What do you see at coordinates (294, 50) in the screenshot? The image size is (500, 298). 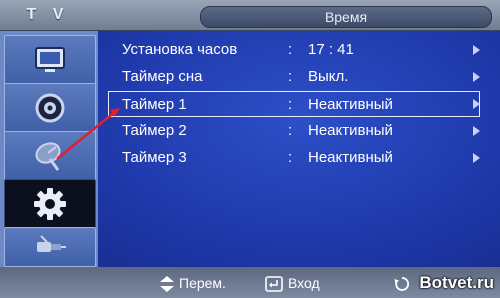 I see `menu-row-clock-set: Установка часов : 17 : 41` at bounding box center [294, 50].